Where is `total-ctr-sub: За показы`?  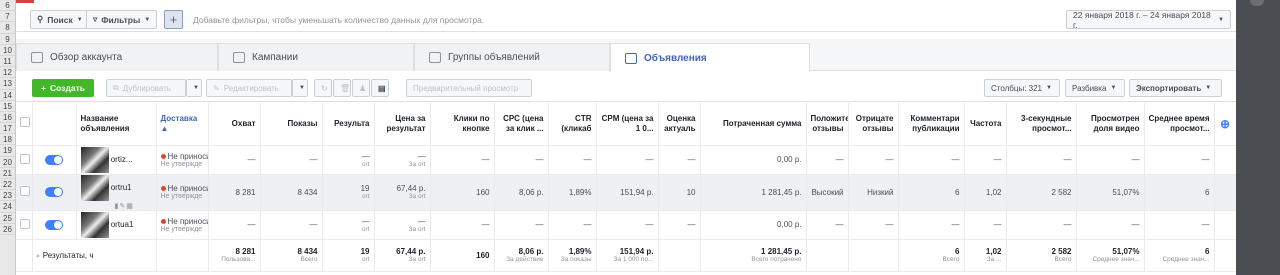 total-ctr-sub: За показы is located at coordinates (576, 259).